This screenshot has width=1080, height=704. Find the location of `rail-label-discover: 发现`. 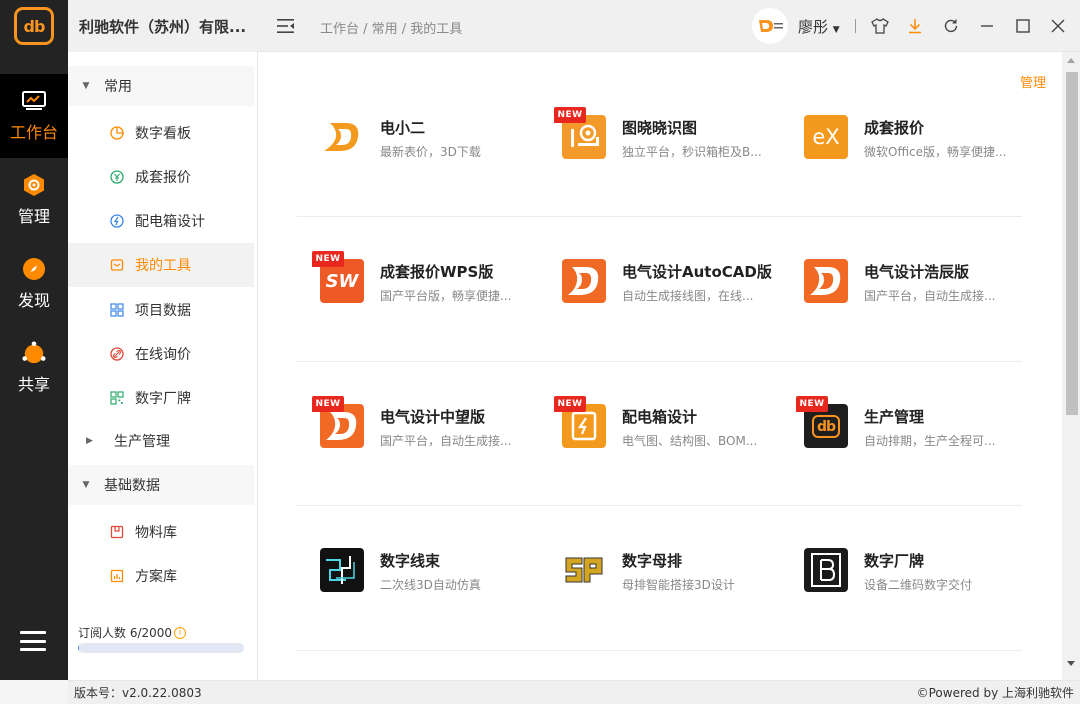

rail-label-discover: 发现 is located at coordinates (33, 300).